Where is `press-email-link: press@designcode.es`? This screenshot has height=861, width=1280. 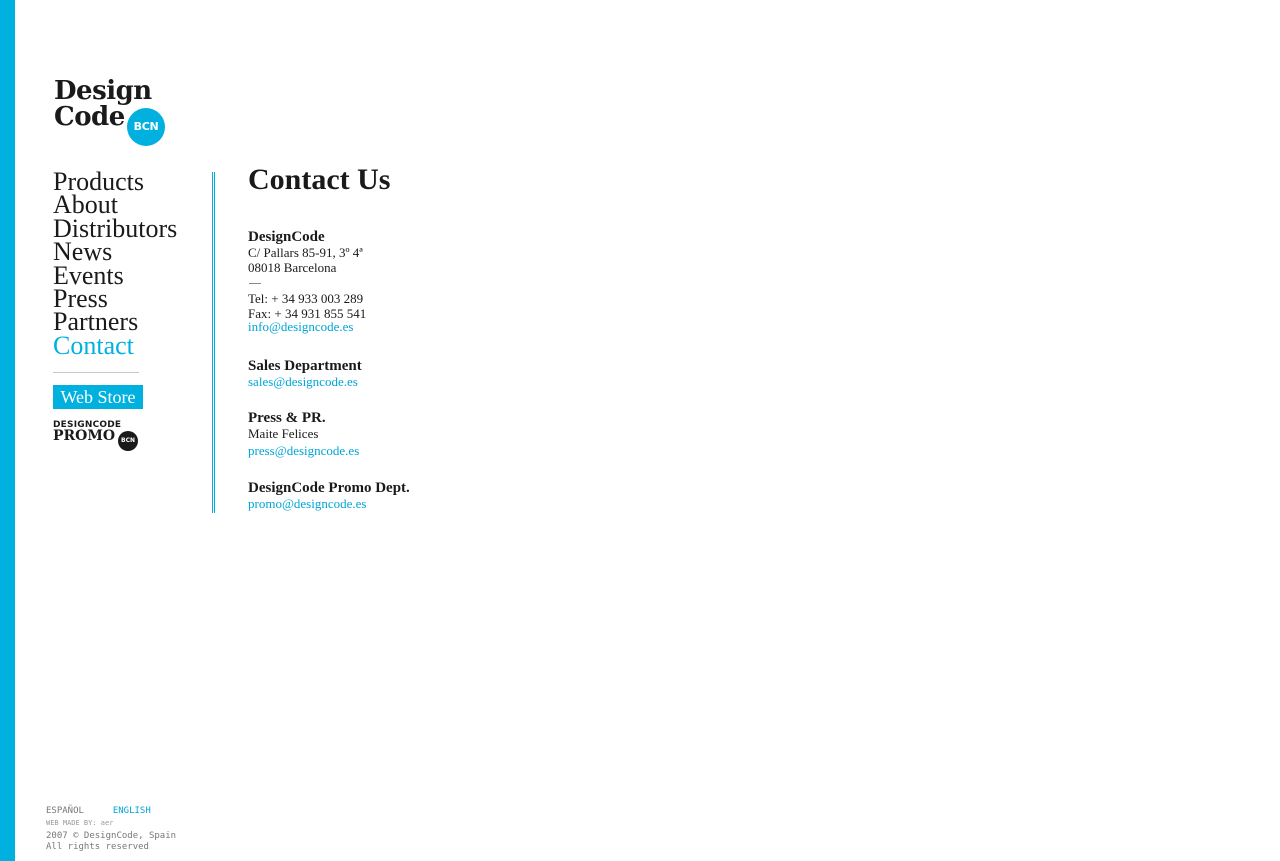 press-email-link: press@designcode.es is located at coordinates (448, 450).